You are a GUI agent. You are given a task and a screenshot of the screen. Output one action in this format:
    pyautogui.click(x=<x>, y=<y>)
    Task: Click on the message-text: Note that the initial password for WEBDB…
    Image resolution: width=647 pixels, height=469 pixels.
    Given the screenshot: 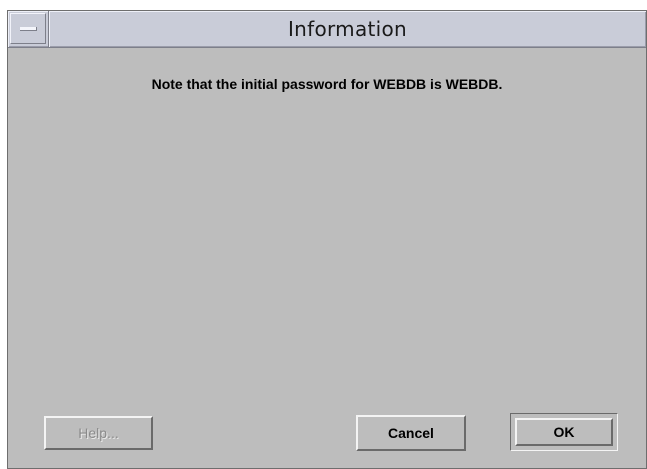 What is the action you would take?
    pyautogui.click(x=327, y=84)
    